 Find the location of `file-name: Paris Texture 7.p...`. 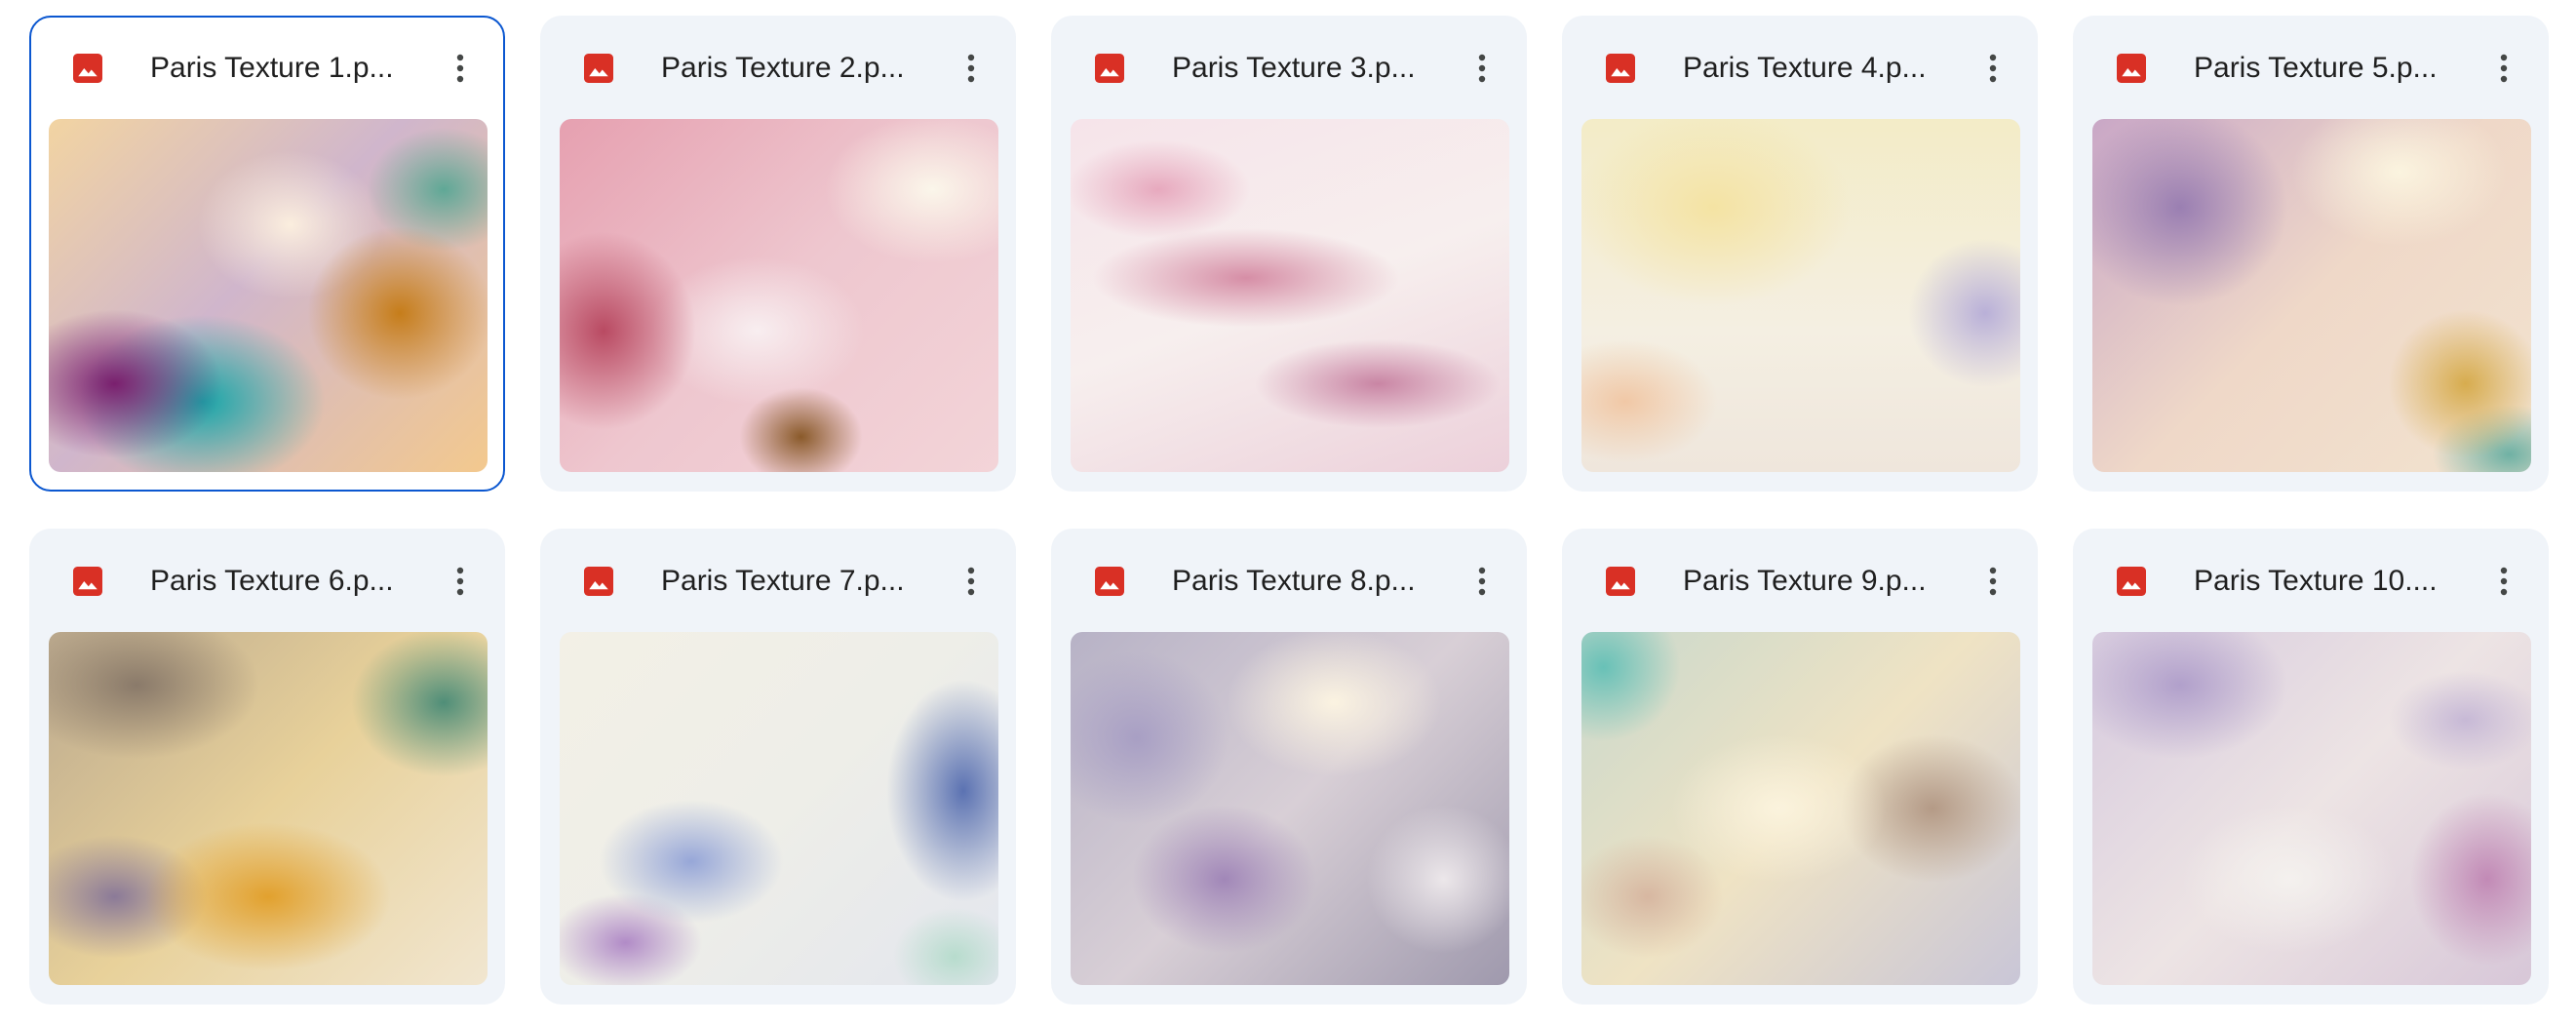

file-name: Paris Texture 7.p... is located at coordinates (783, 581).